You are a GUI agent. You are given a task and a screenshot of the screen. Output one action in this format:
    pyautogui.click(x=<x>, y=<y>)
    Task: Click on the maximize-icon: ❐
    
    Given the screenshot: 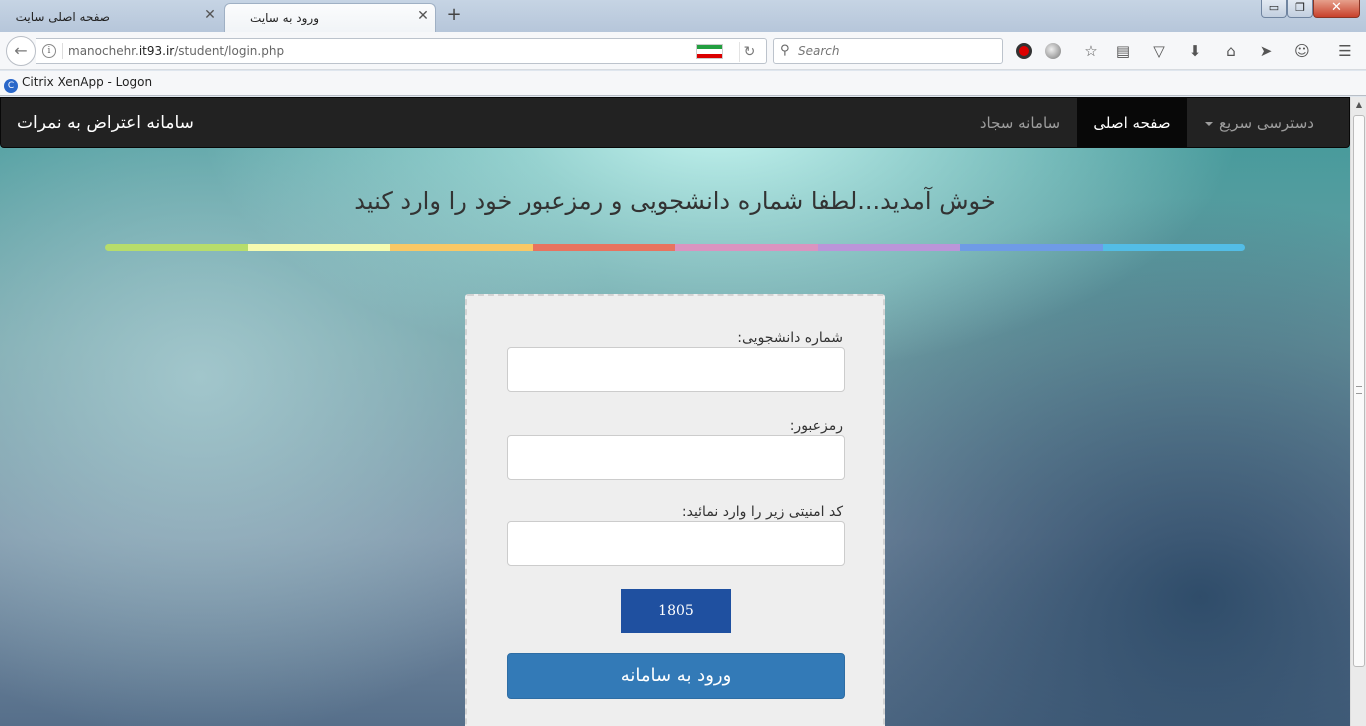 What is the action you would take?
    pyautogui.click(x=1300, y=7)
    